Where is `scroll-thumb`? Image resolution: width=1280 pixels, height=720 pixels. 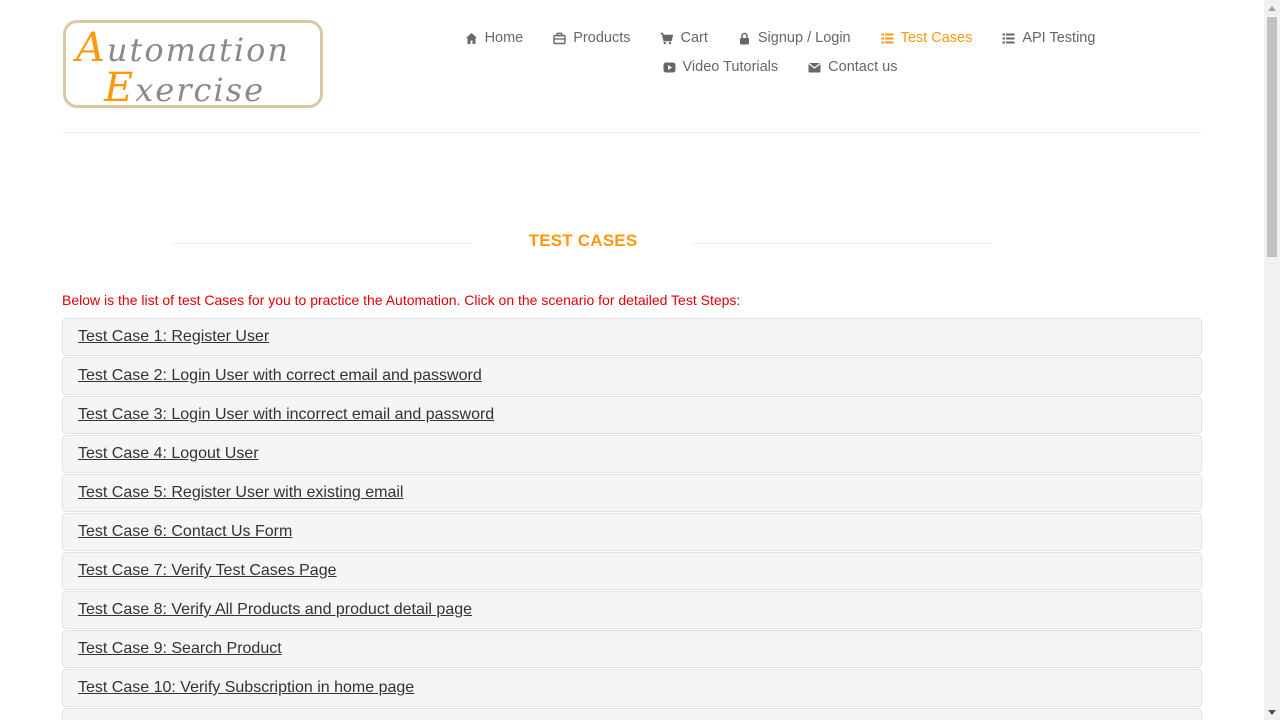
scroll-thumb is located at coordinates (1272, 137).